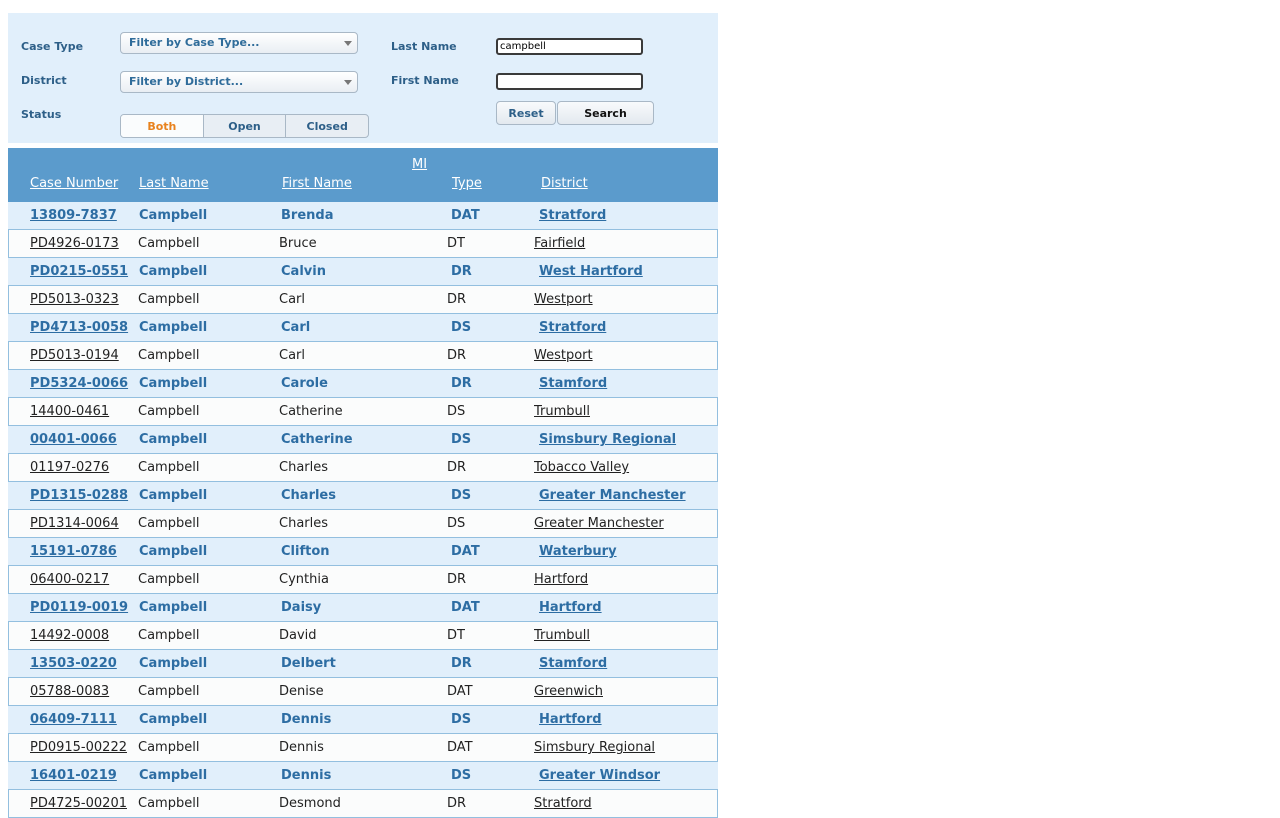 The width and height of the screenshot is (1280, 818). I want to click on case-number-link: 00401-0066, so click(82, 439).